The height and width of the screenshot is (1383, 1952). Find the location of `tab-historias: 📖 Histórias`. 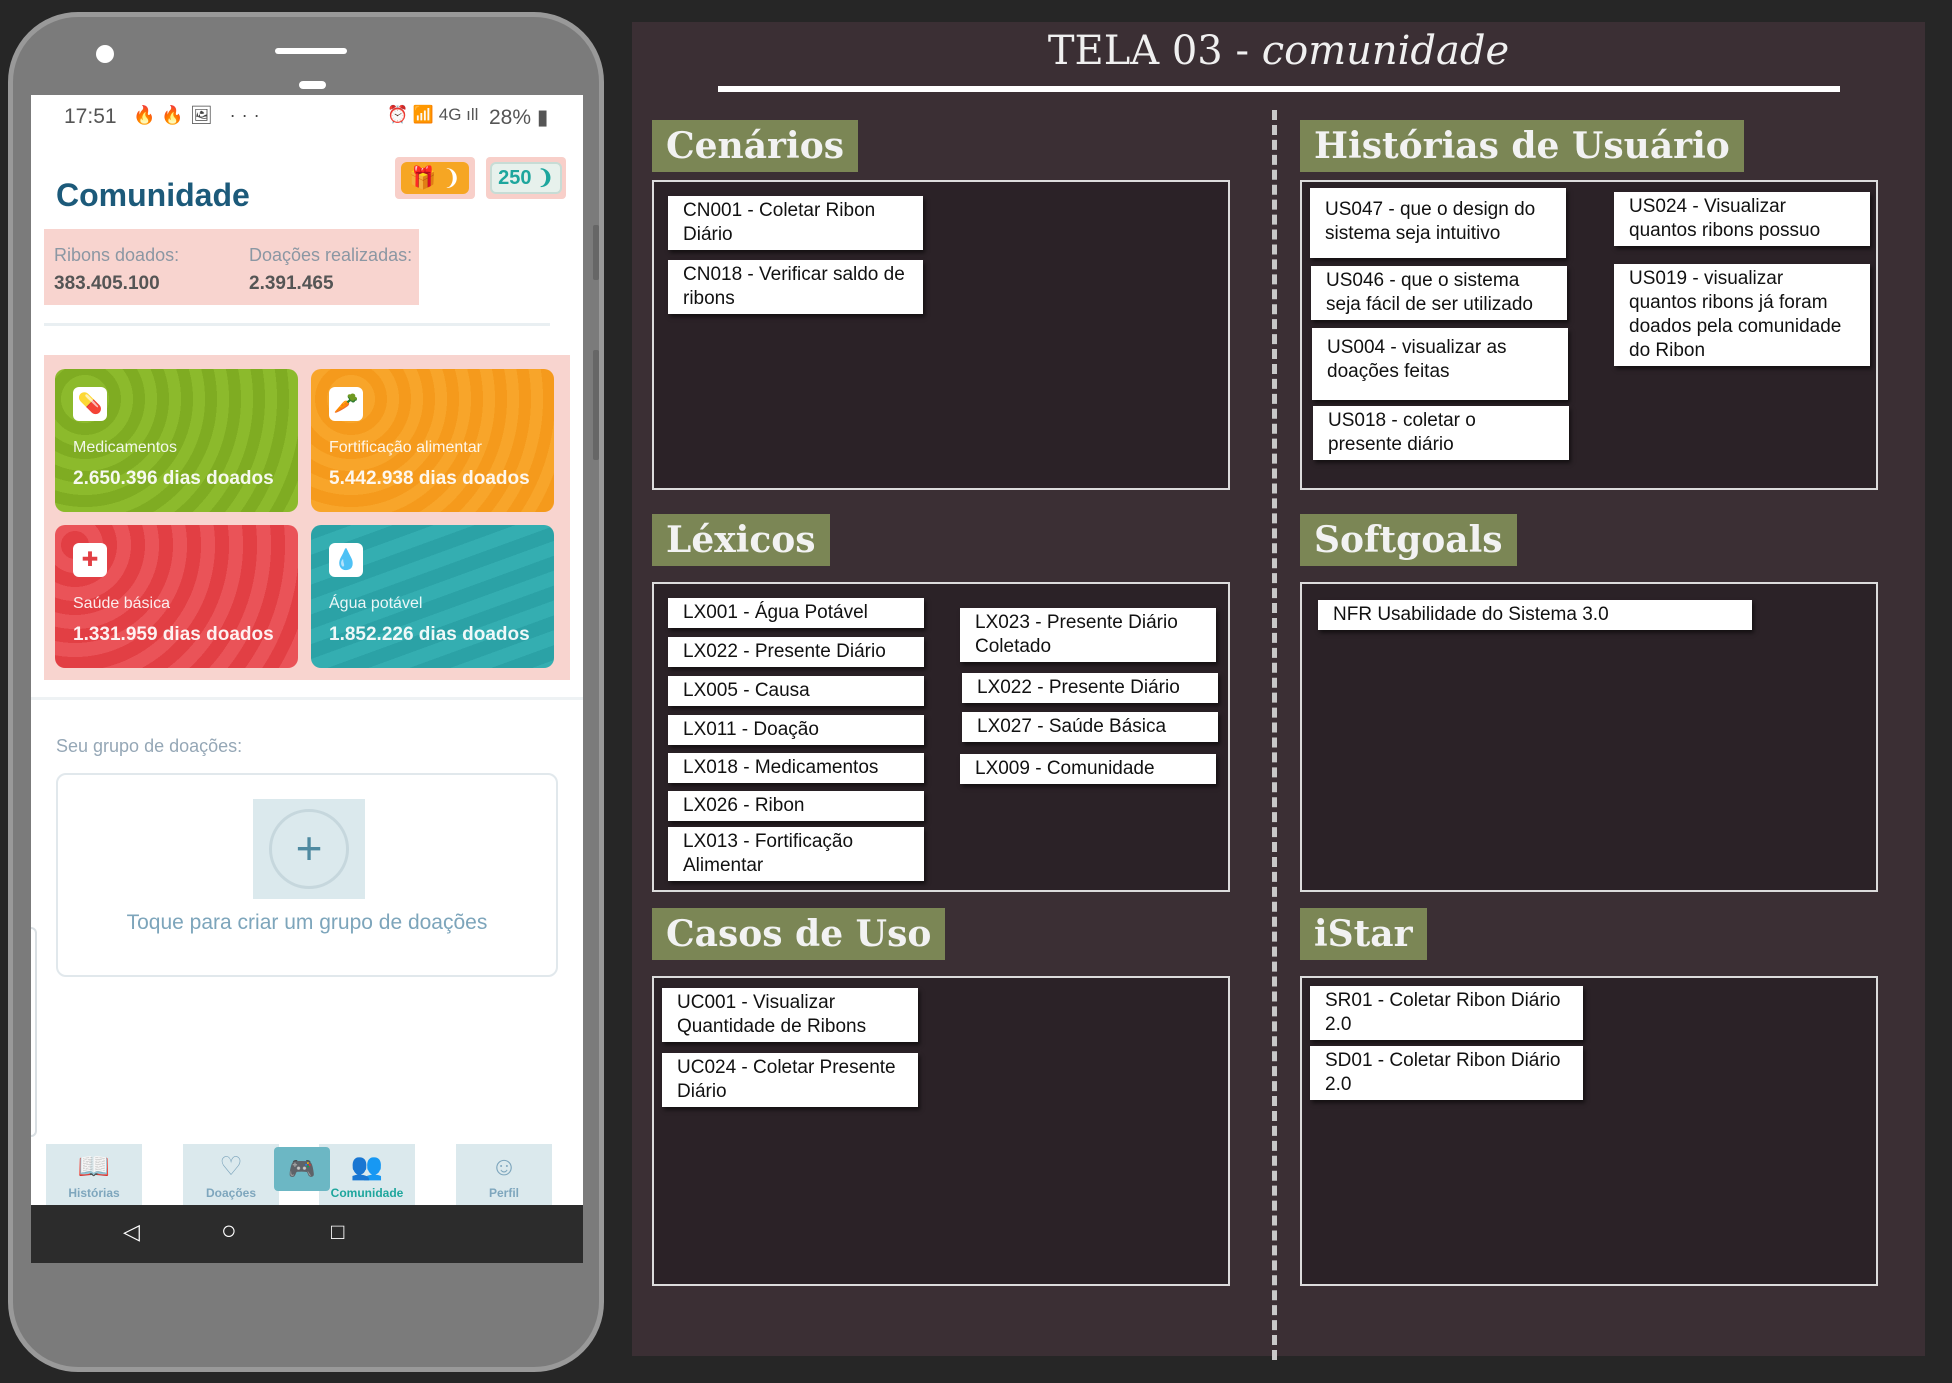

tab-historias: 📖 Histórias is located at coordinates (94, 1176).